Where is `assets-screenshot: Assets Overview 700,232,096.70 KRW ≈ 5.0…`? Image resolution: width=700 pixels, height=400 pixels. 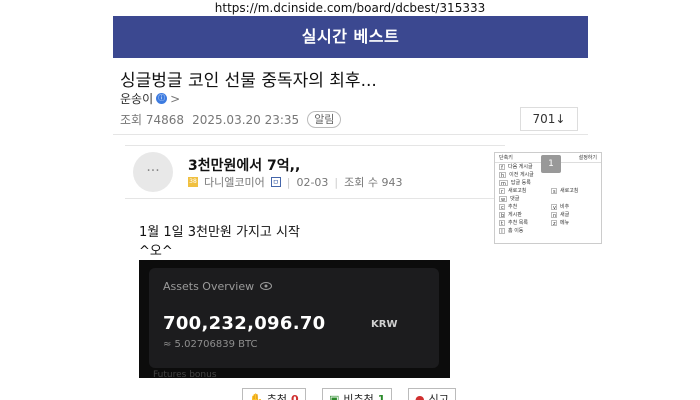
assets-screenshot: Assets Overview 700,232,096.70 KRW ≈ 5.0… is located at coordinates (294, 319).